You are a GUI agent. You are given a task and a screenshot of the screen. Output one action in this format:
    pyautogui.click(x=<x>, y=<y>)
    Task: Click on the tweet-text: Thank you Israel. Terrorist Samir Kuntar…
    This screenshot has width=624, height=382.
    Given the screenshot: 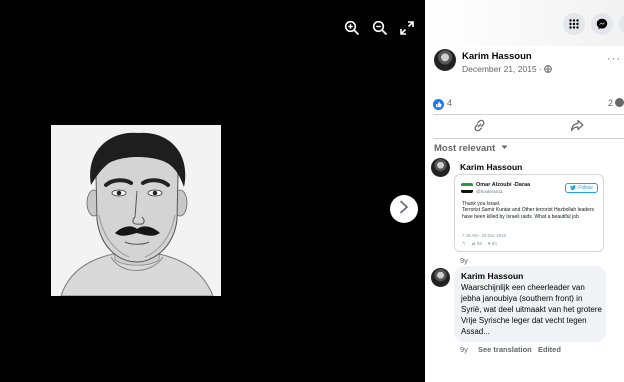 What is the action you would take?
    pyautogui.click(x=528, y=210)
    